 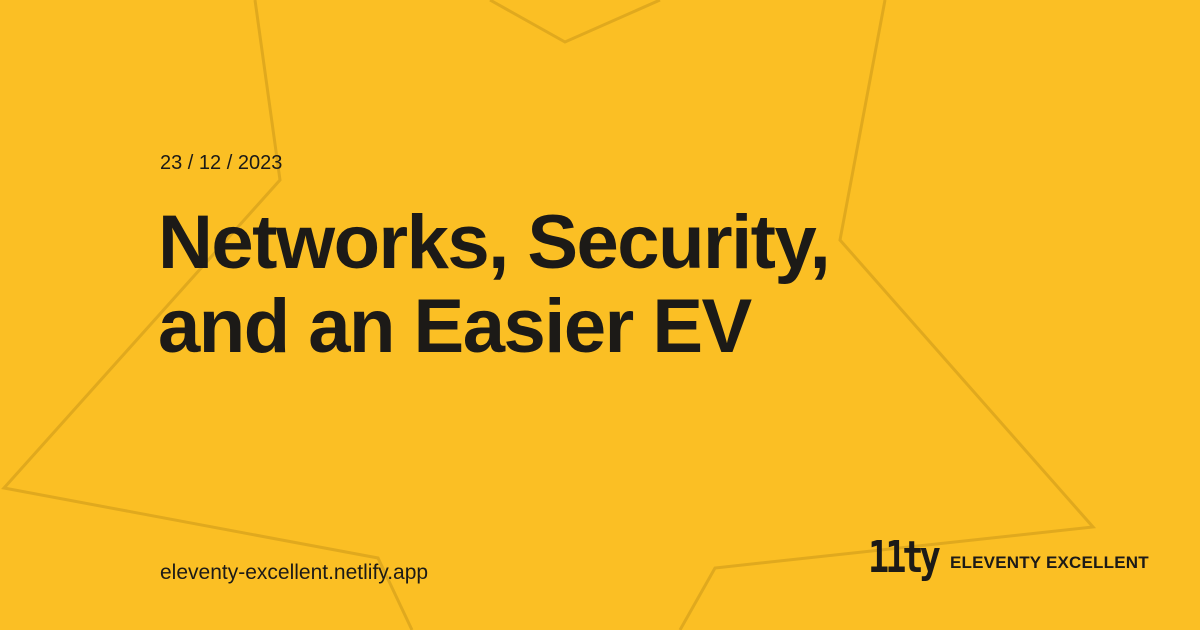 I want to click on post-title-line: Networks, Security,, so click(x=494, y=242).